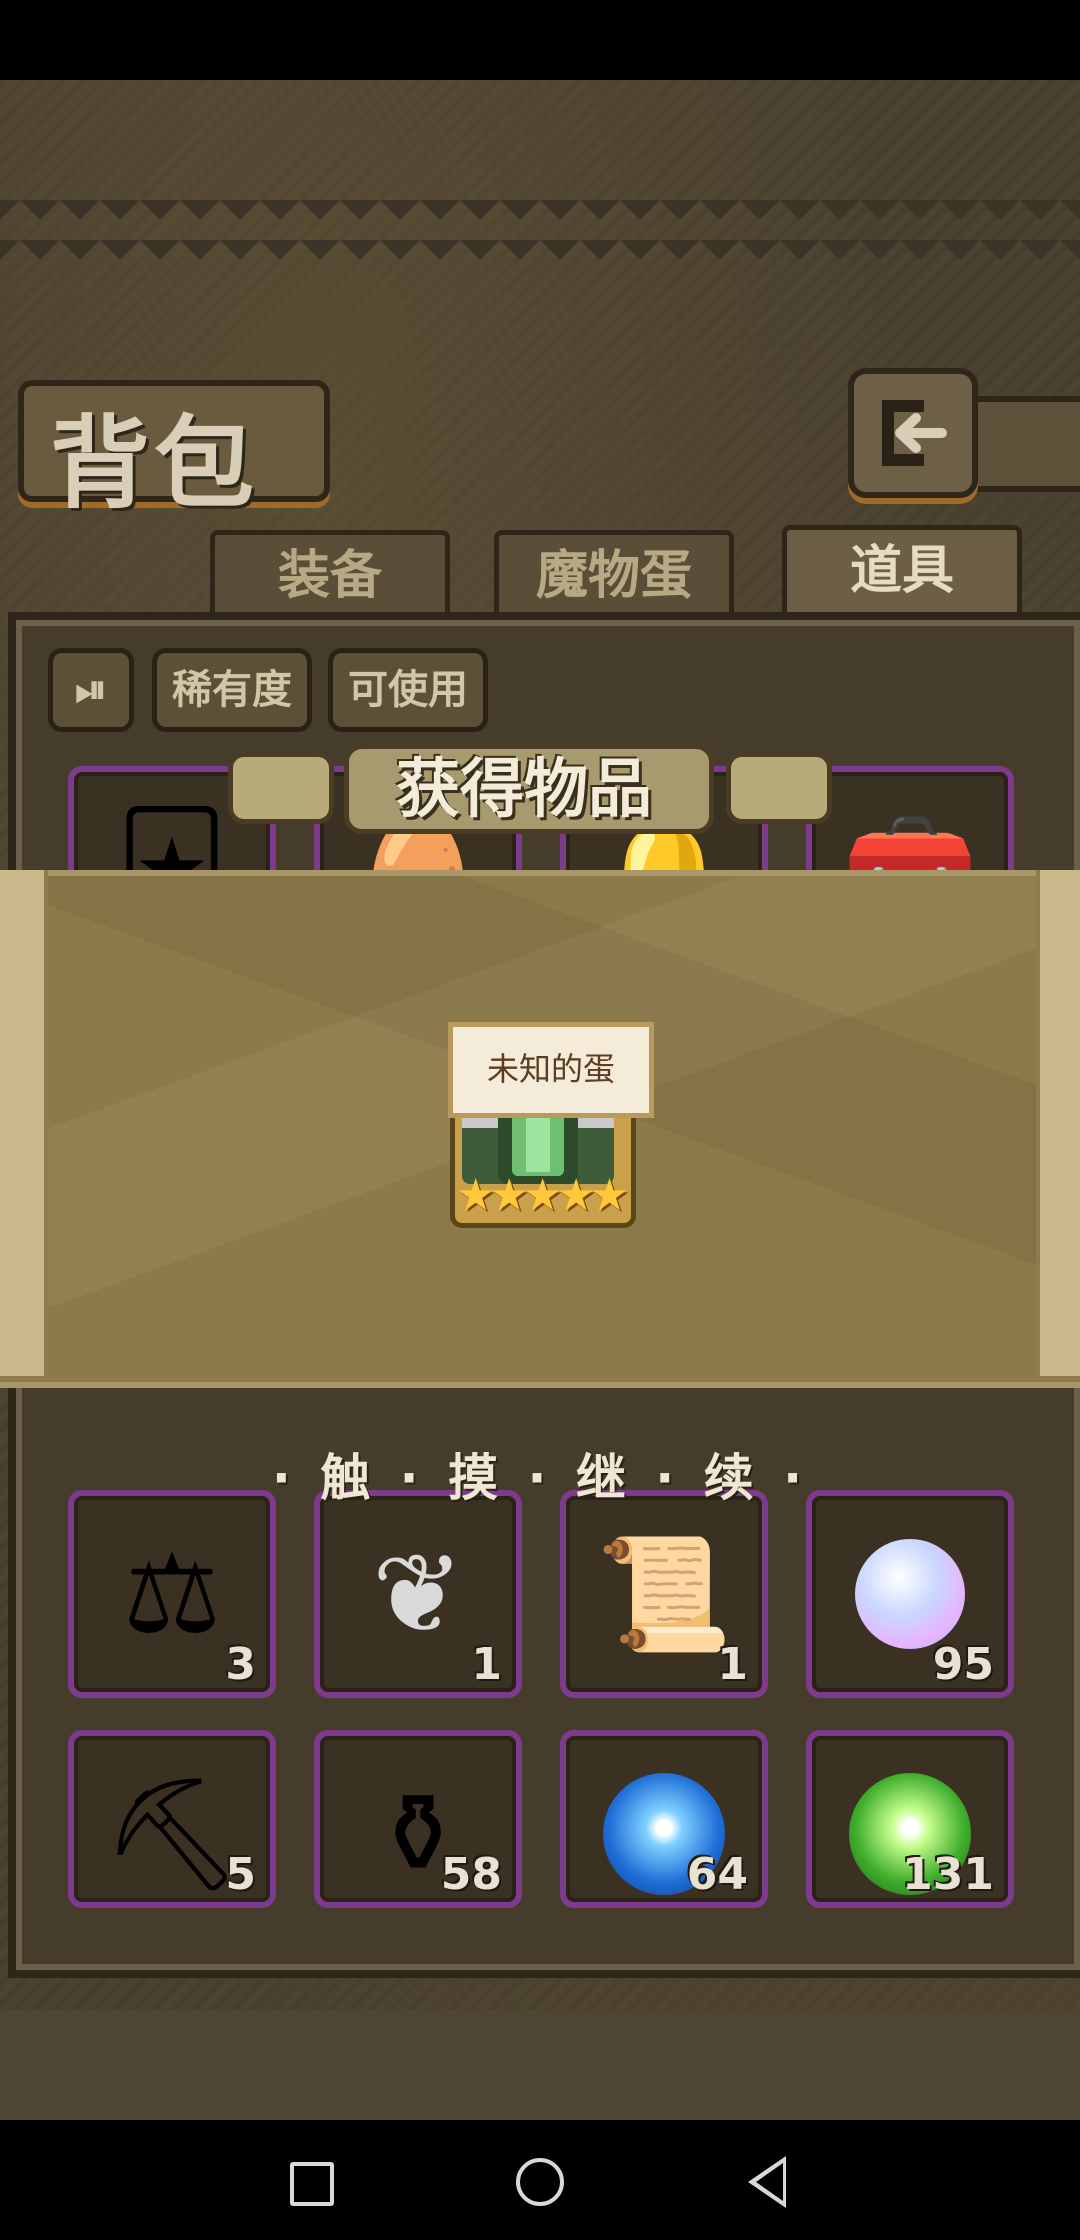 The height and width of the screenshot is (2240, 1080). What do you see at coordinates (1058, 1123) in the screenshot?
I see `reward-band-edge-right` at bounding box center [1058, 1123].